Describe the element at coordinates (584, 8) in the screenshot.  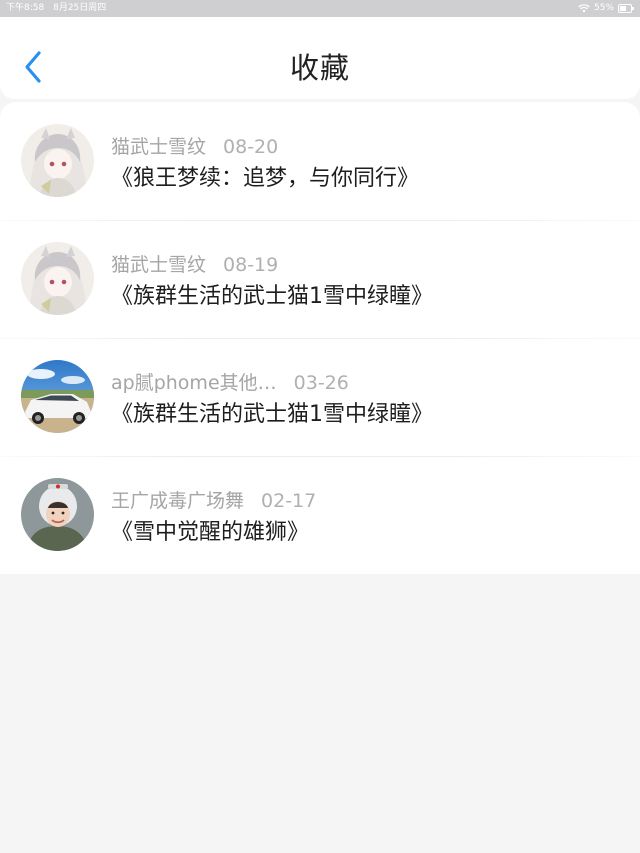
I see `wifi-icon` at that location.